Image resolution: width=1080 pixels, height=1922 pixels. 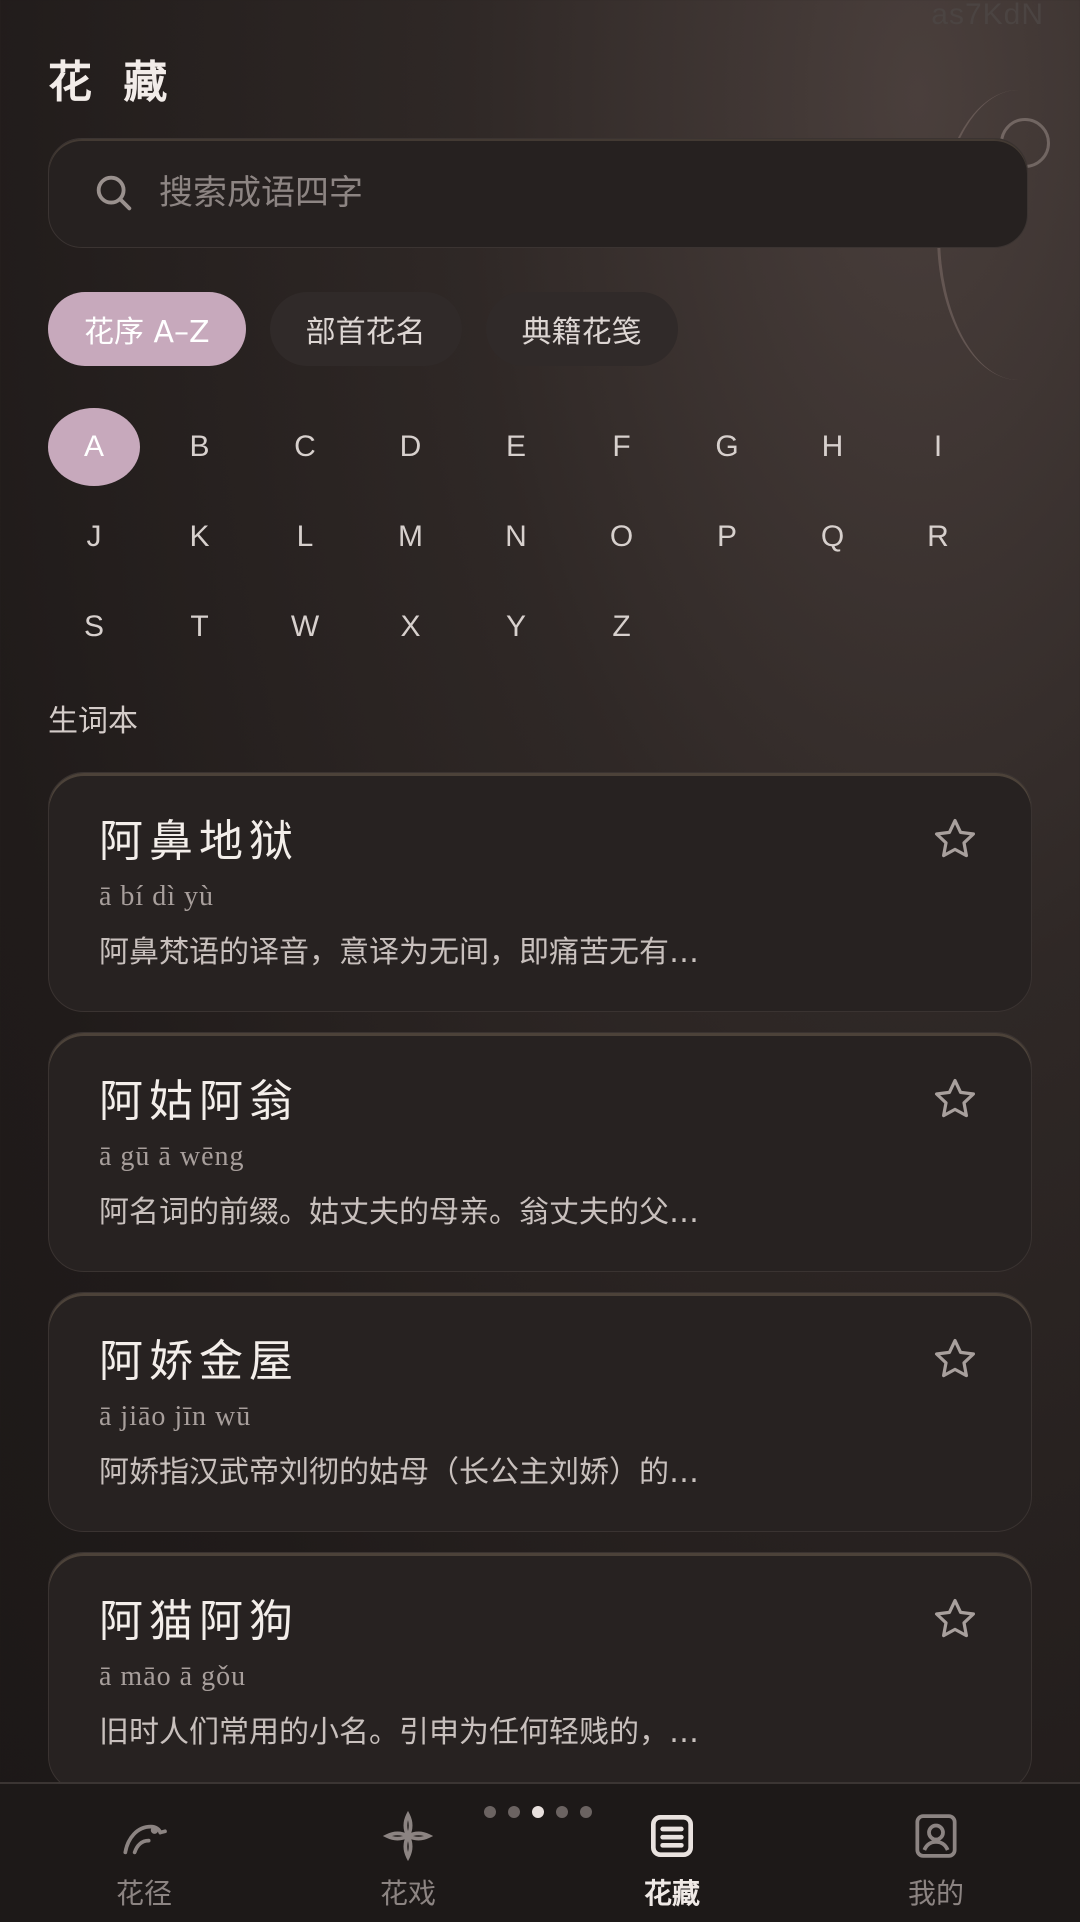 What do you see at coordinates (936, 1836) in the screenshot?
I see `profile-icon` at bounding box center [936, 1836].